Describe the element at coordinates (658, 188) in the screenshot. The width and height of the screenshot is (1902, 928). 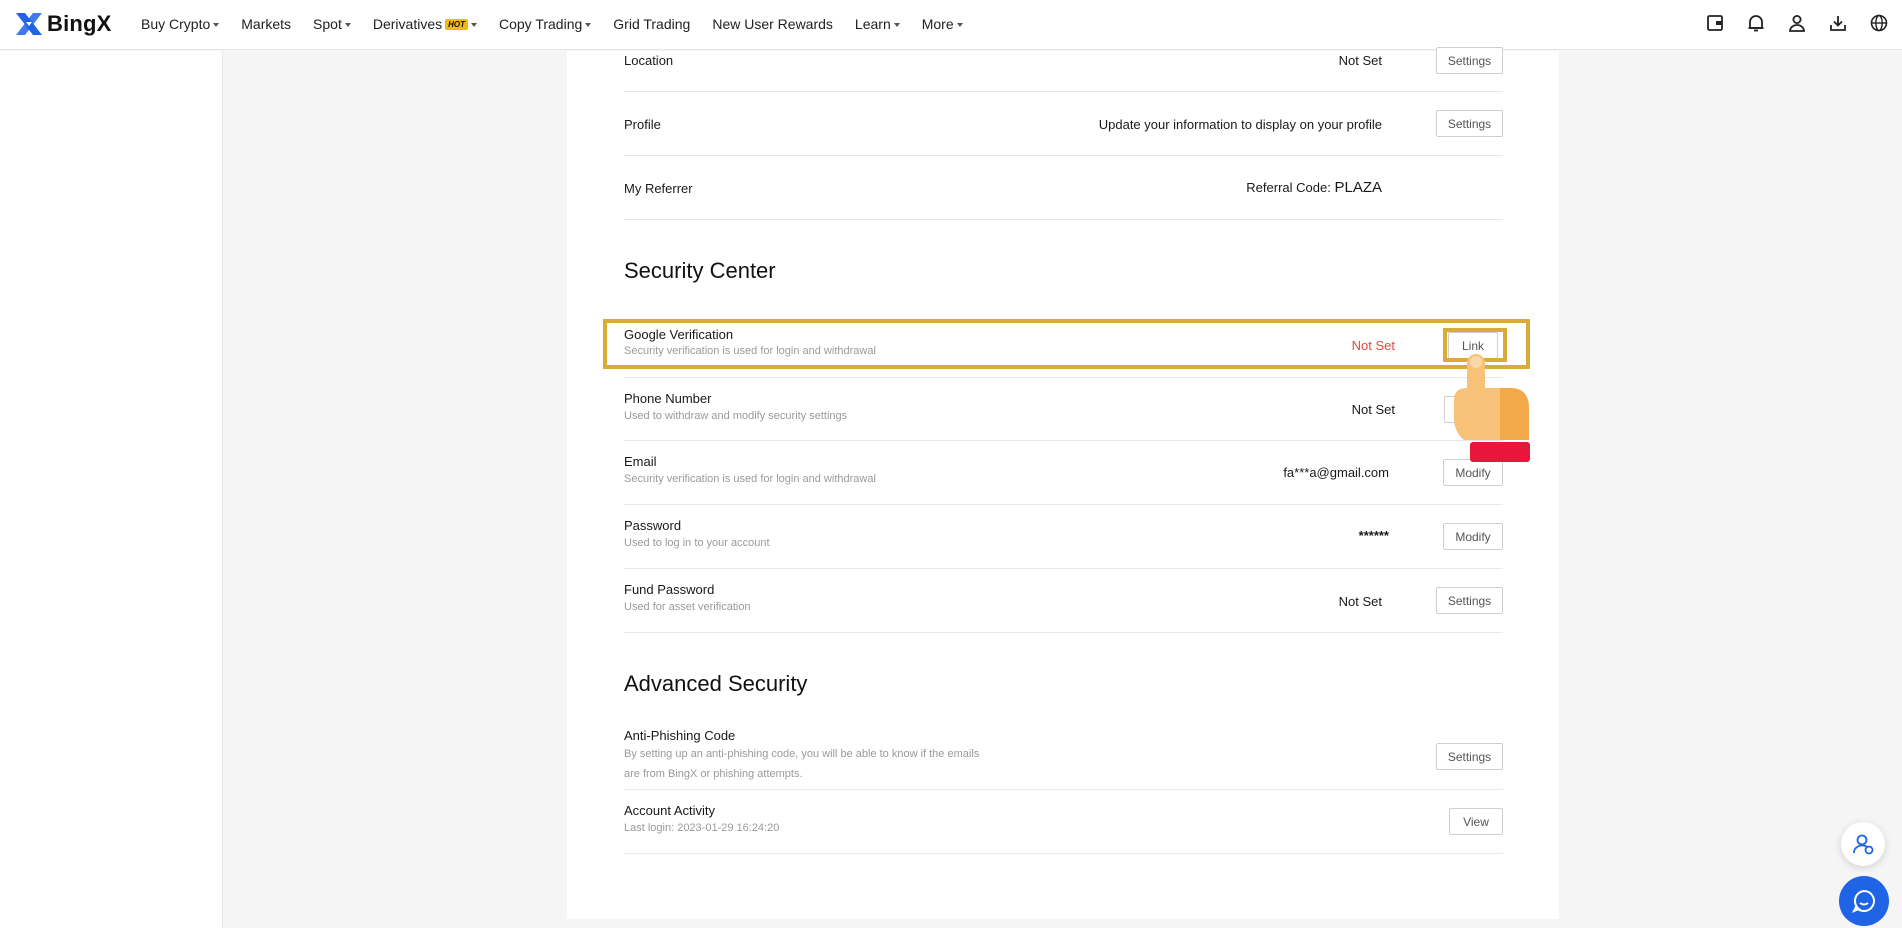
I see `row-title: My Referrer` at that location.